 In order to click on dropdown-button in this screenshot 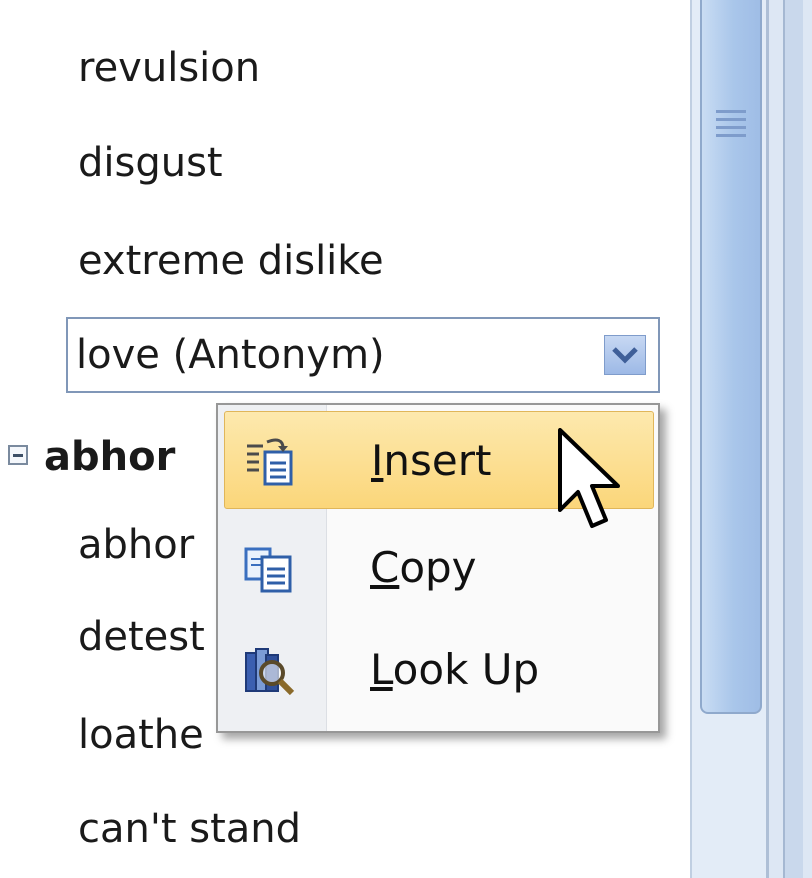, I will do `click(625, 355)`.